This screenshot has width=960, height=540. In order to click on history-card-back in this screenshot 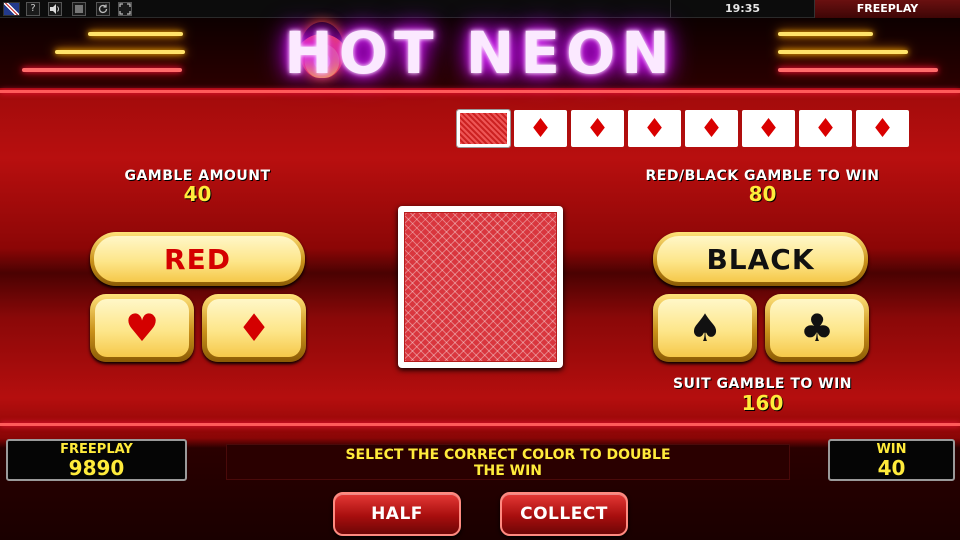, I will do `click(483, 128)`.